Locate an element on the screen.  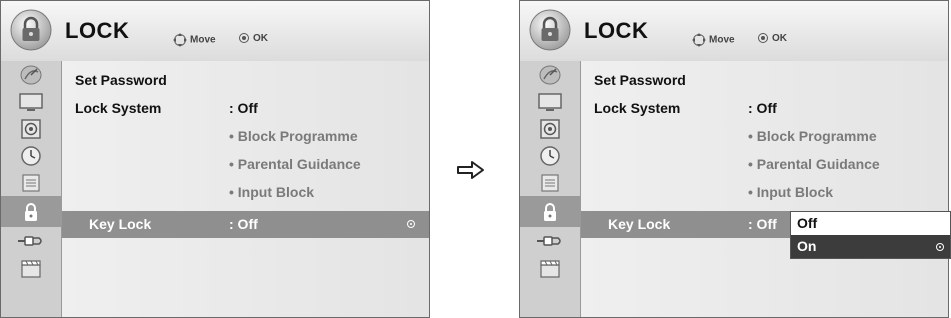
dropdown-option-on: On is located at coordinates (870, 246).